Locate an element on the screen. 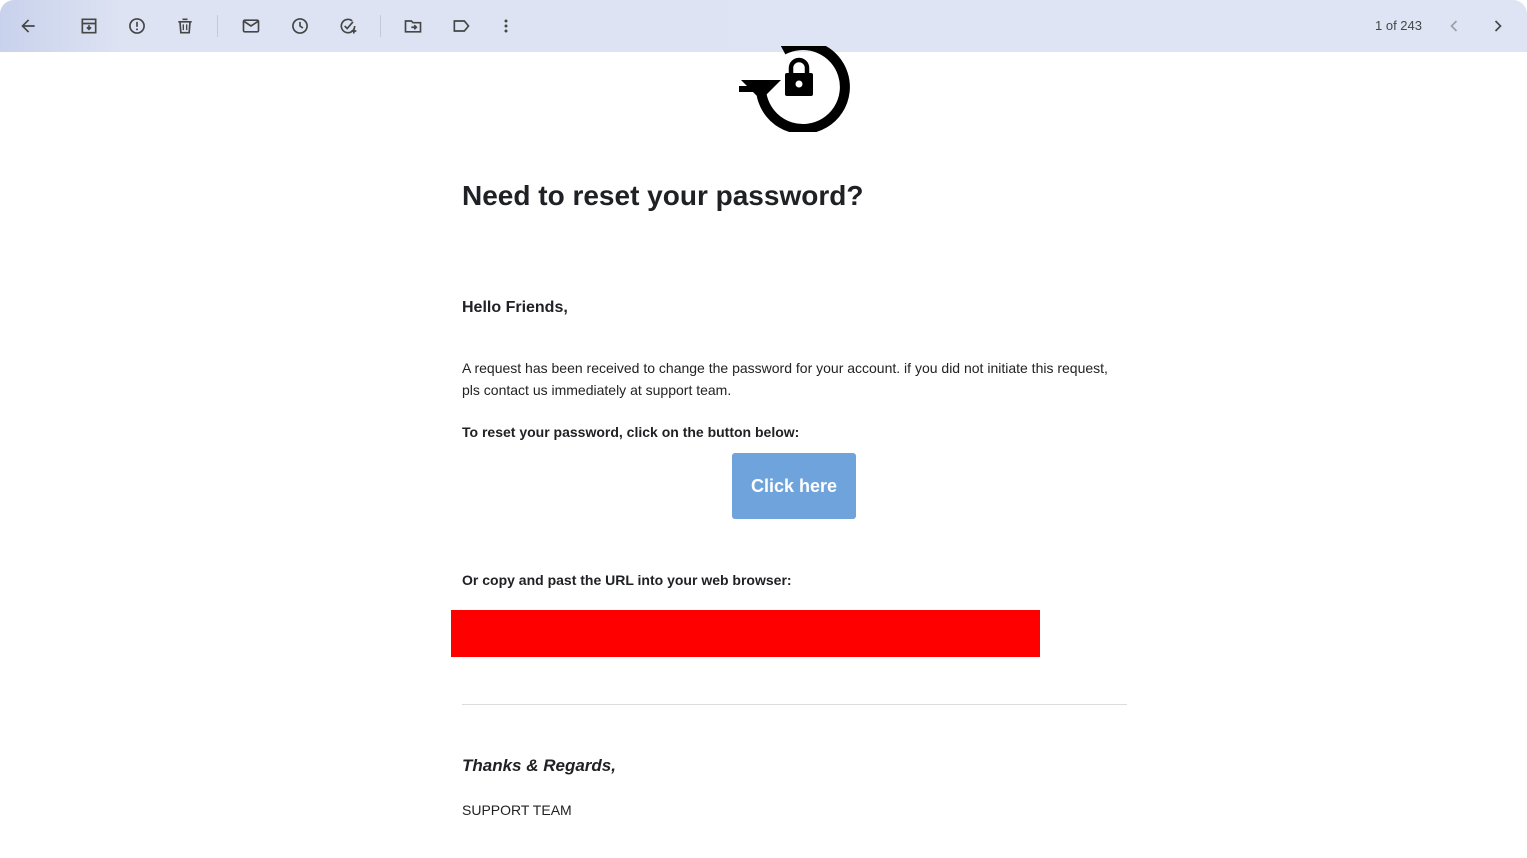  back-button is located at coordinates (28, 26).